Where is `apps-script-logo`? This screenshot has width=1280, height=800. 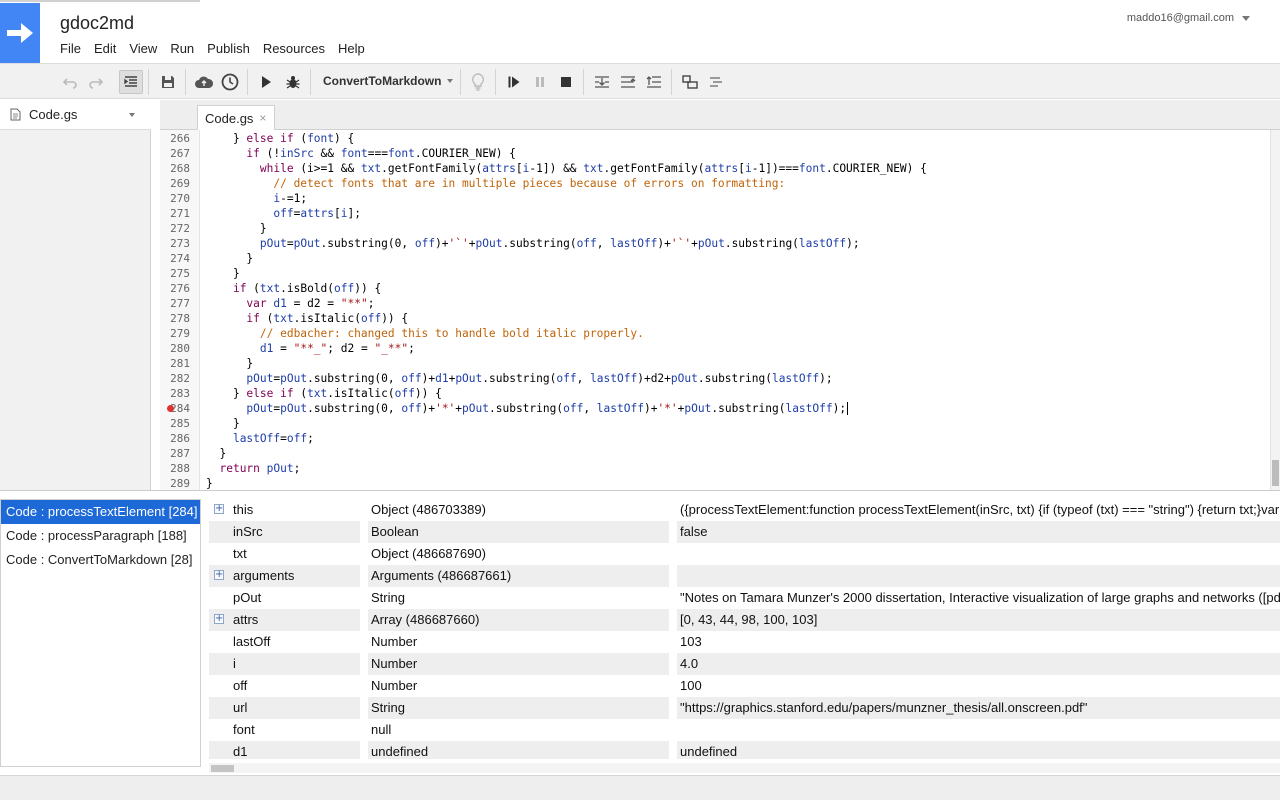 apps-script-logo is located at coordinates (20, 33).